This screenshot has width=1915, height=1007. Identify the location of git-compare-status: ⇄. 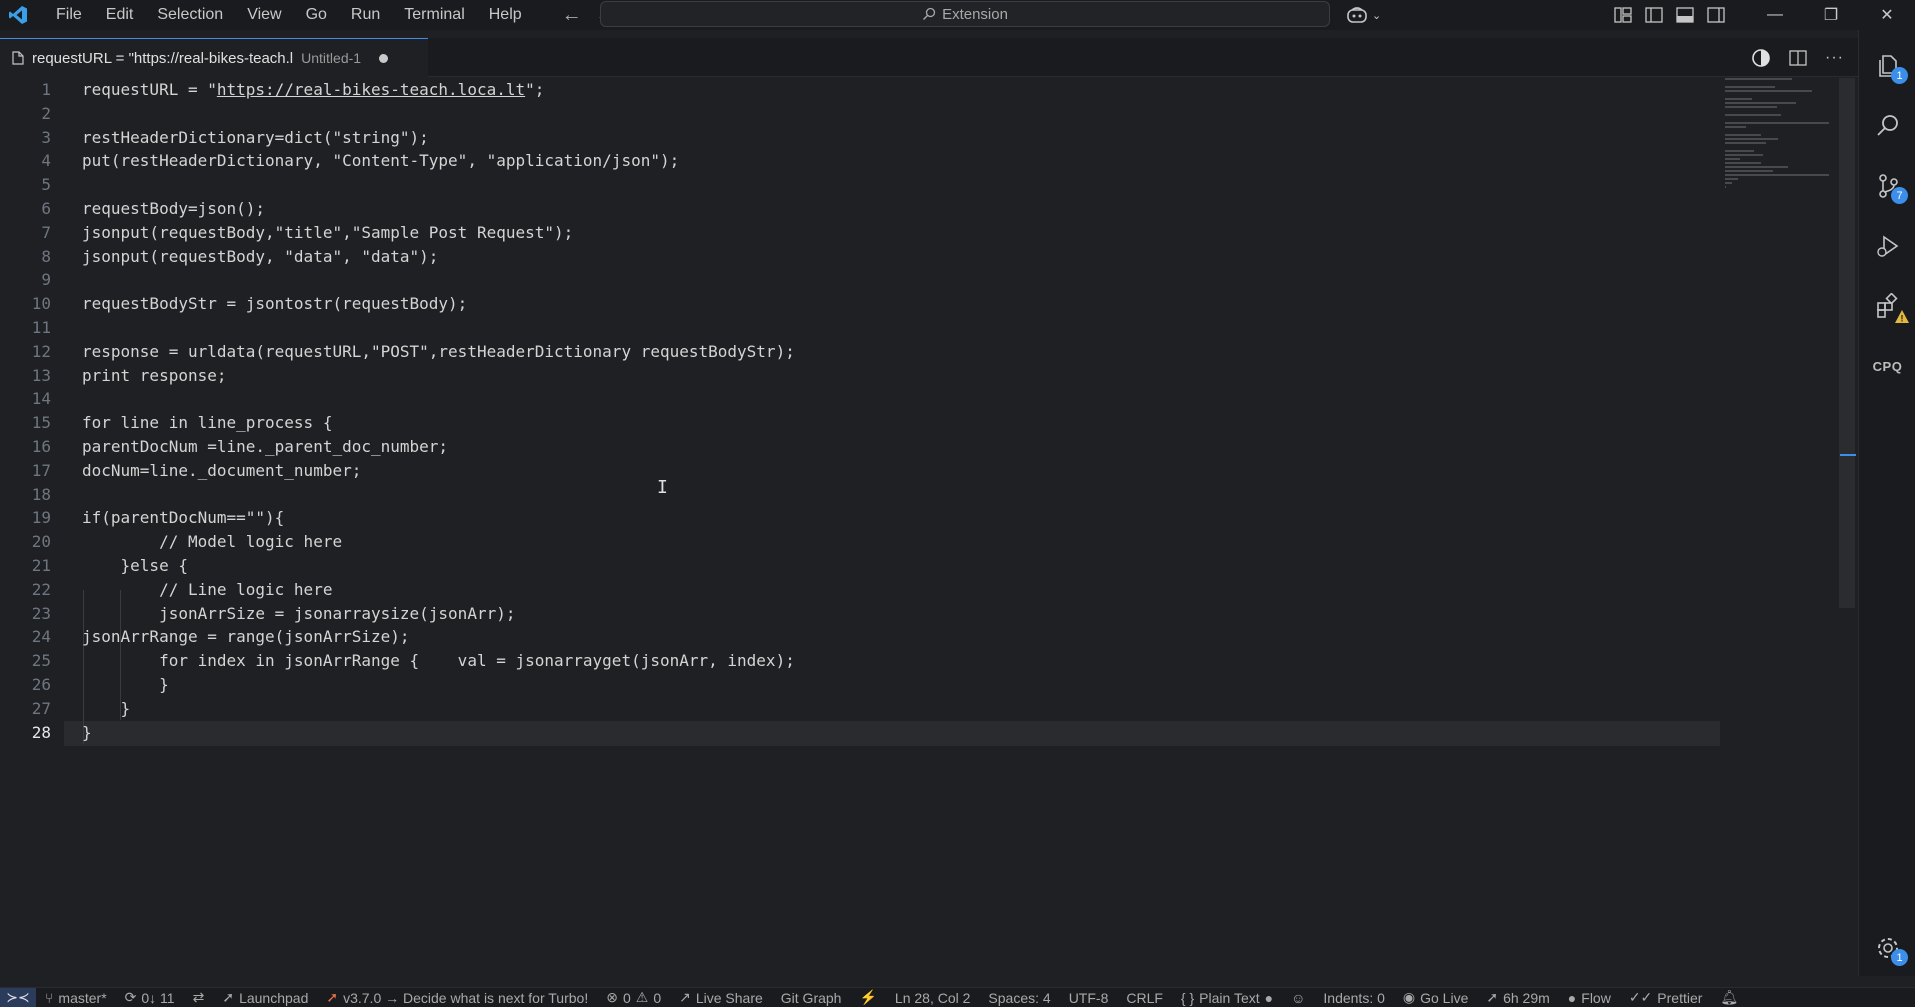
(199, 997).